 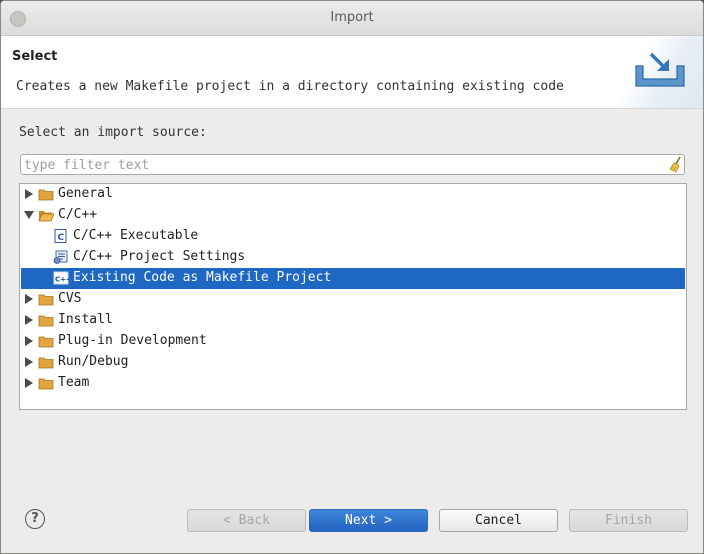 What do you see at coordinates (246, 520) in the screenshot?
I see `back-button: < Back` at bounding box center [246, 520].